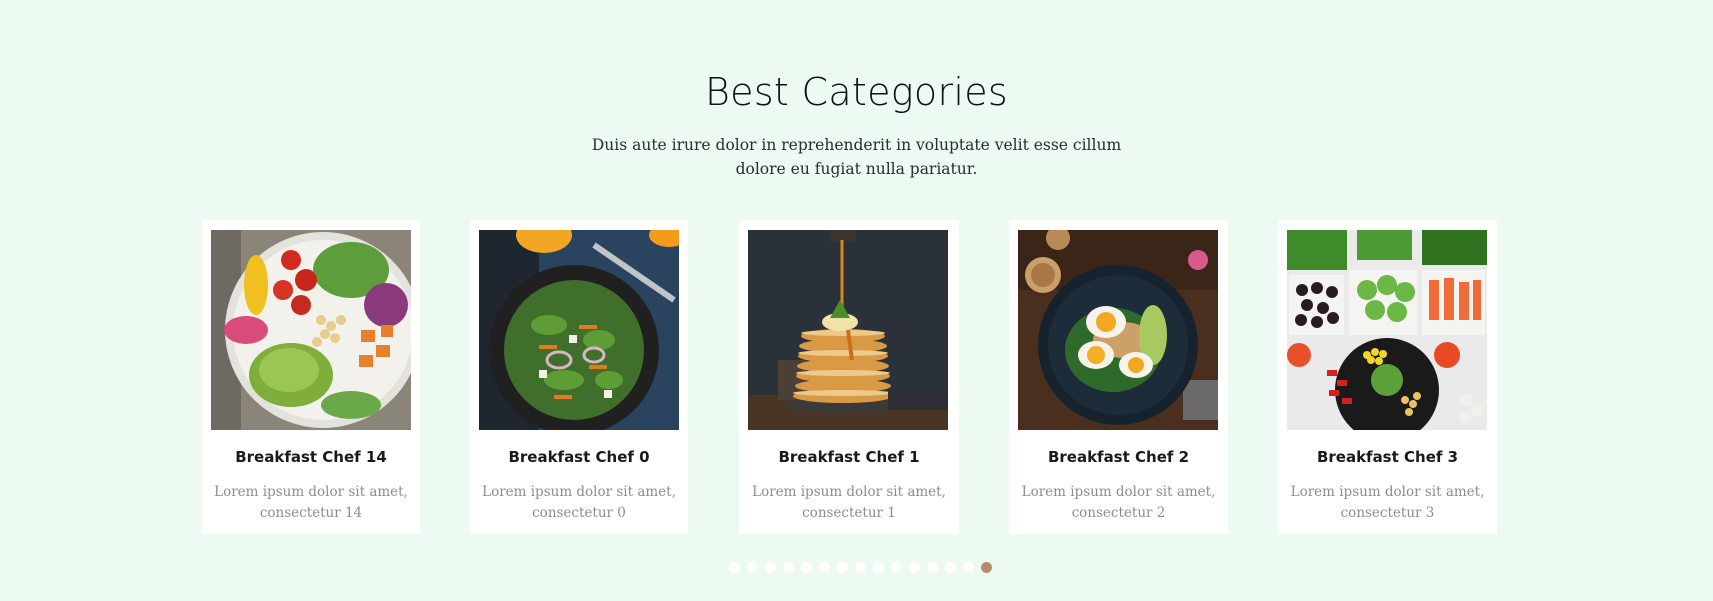  What do you see at coordinates (1387, 330) in the screenshot?
I see `vegetable-platter-image` at bounding box center [1387, 330].